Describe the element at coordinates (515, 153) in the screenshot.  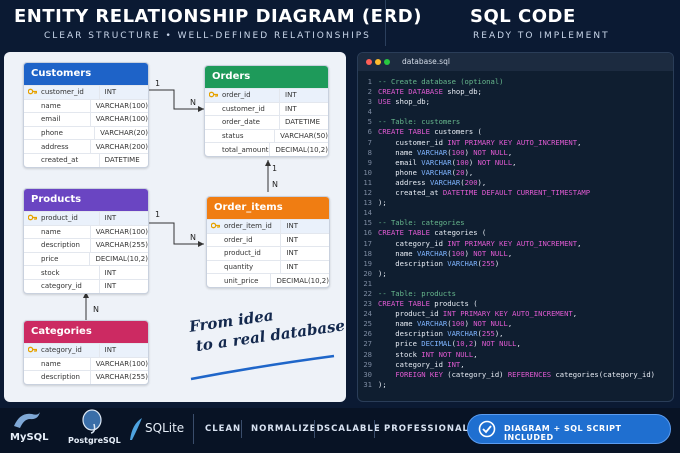
I see `code-line: 8 name VARCHAR(100) NOT NULL,` at that location.